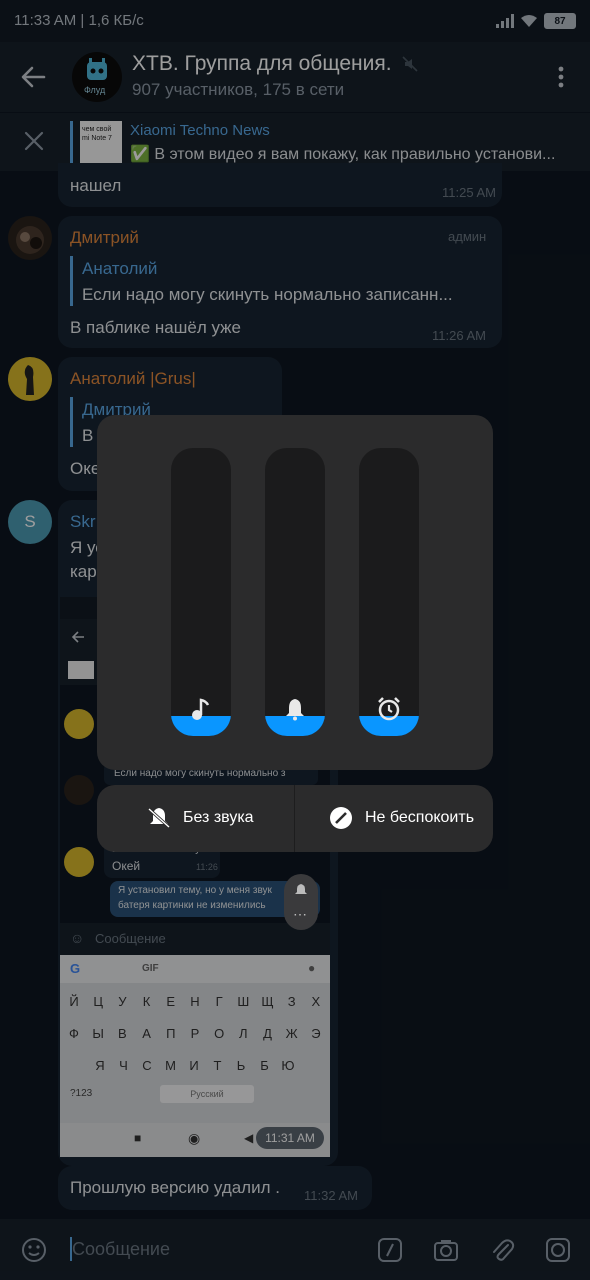  I want to click on bell-icon, so click(295, 710).